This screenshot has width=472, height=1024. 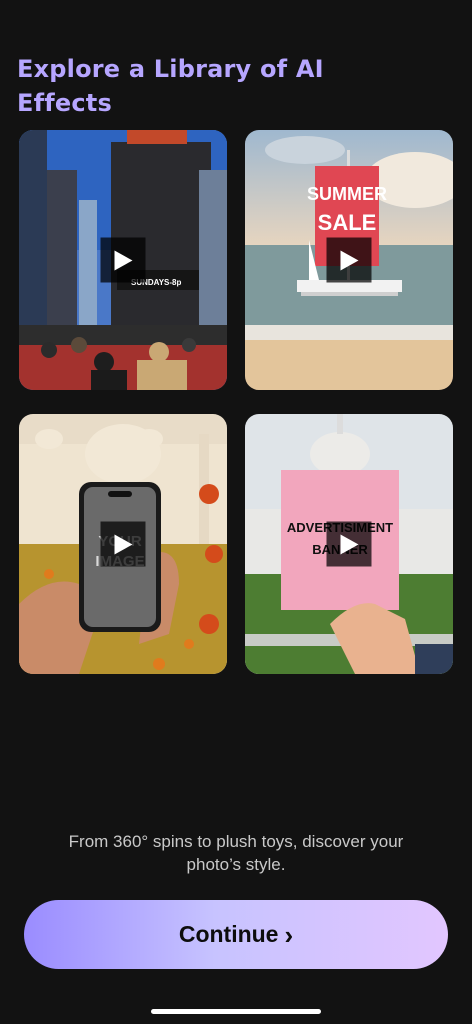 What do you see at coordinates (236, 1011) in the screenshot?
I see `home-indicator` at bounding box center [236, 1011].